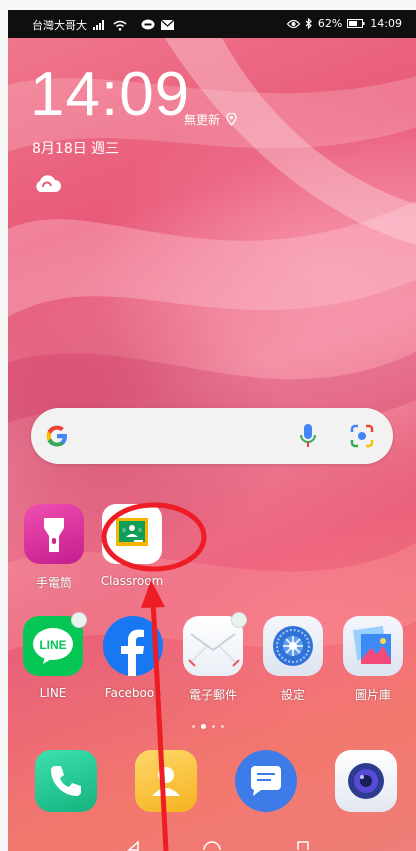 The image size is (416, 851). What do you see at coordinates (132, 581) in the screenshot?
I see `app-label-classroom: Classroom` at bounding box center [132, 581].